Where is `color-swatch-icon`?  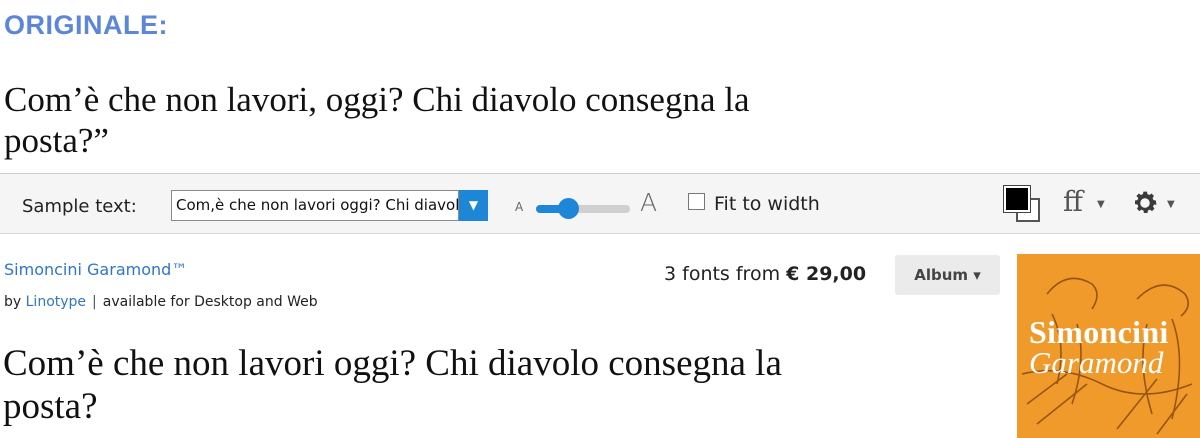
color-swatch-icon is located at coordinates (1021, 203).